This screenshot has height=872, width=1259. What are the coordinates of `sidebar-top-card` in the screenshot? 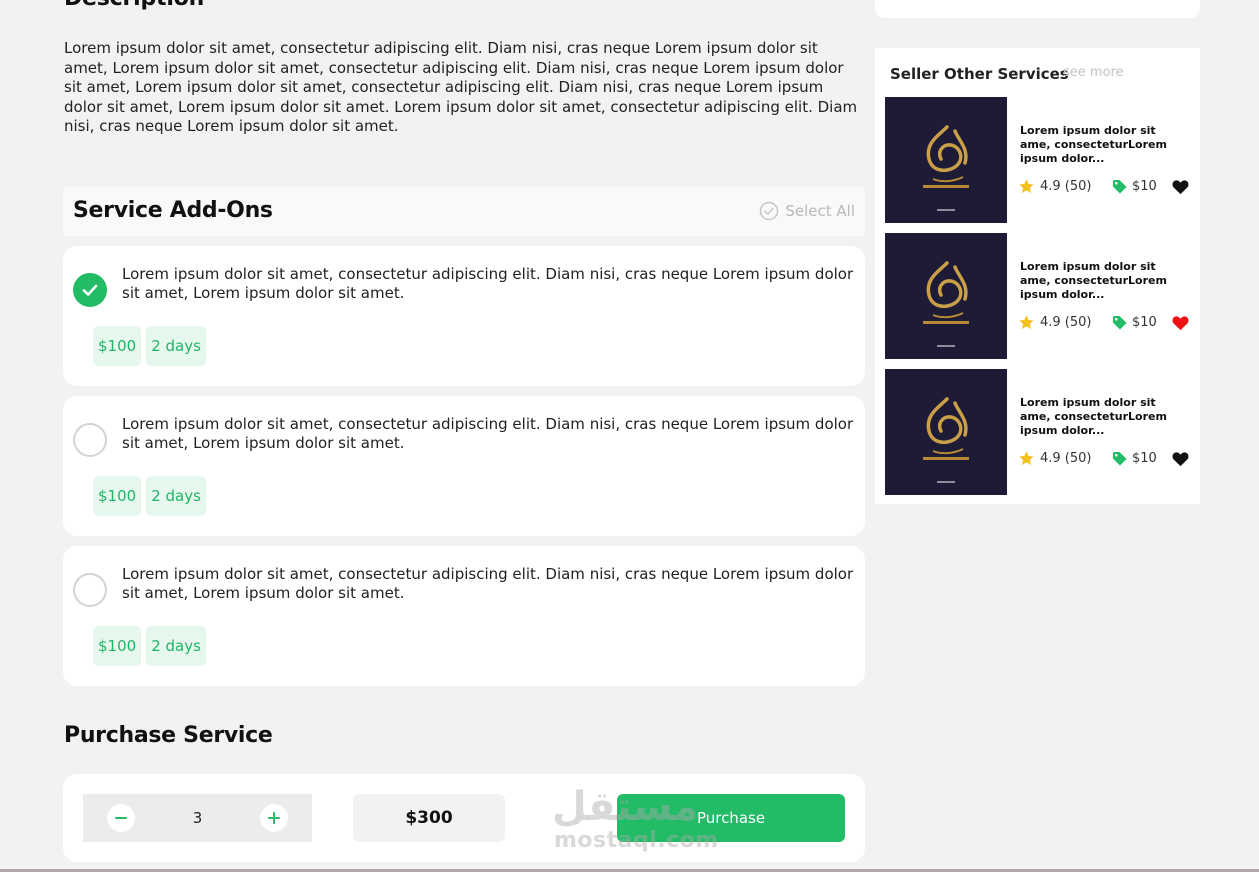 It's located at (1037, 9).